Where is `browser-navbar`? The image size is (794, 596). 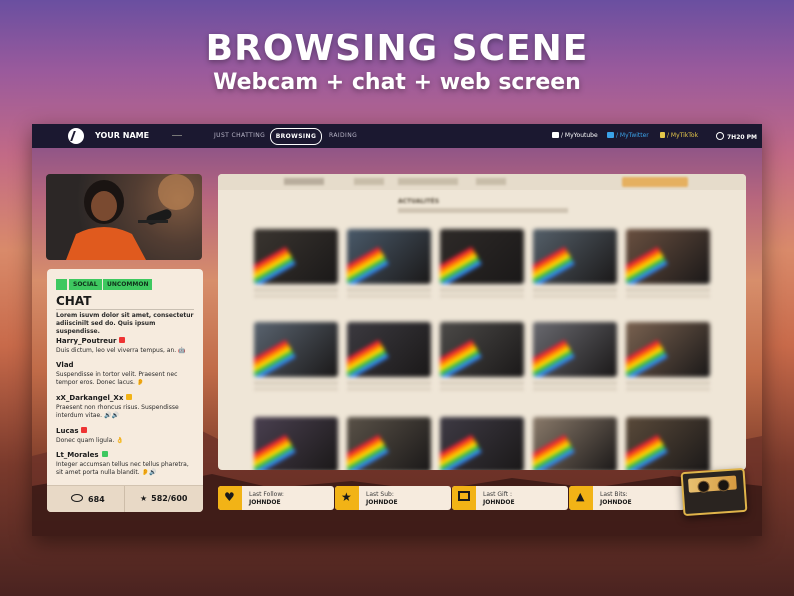 browser-navbar is located at coordinates (482, 182).